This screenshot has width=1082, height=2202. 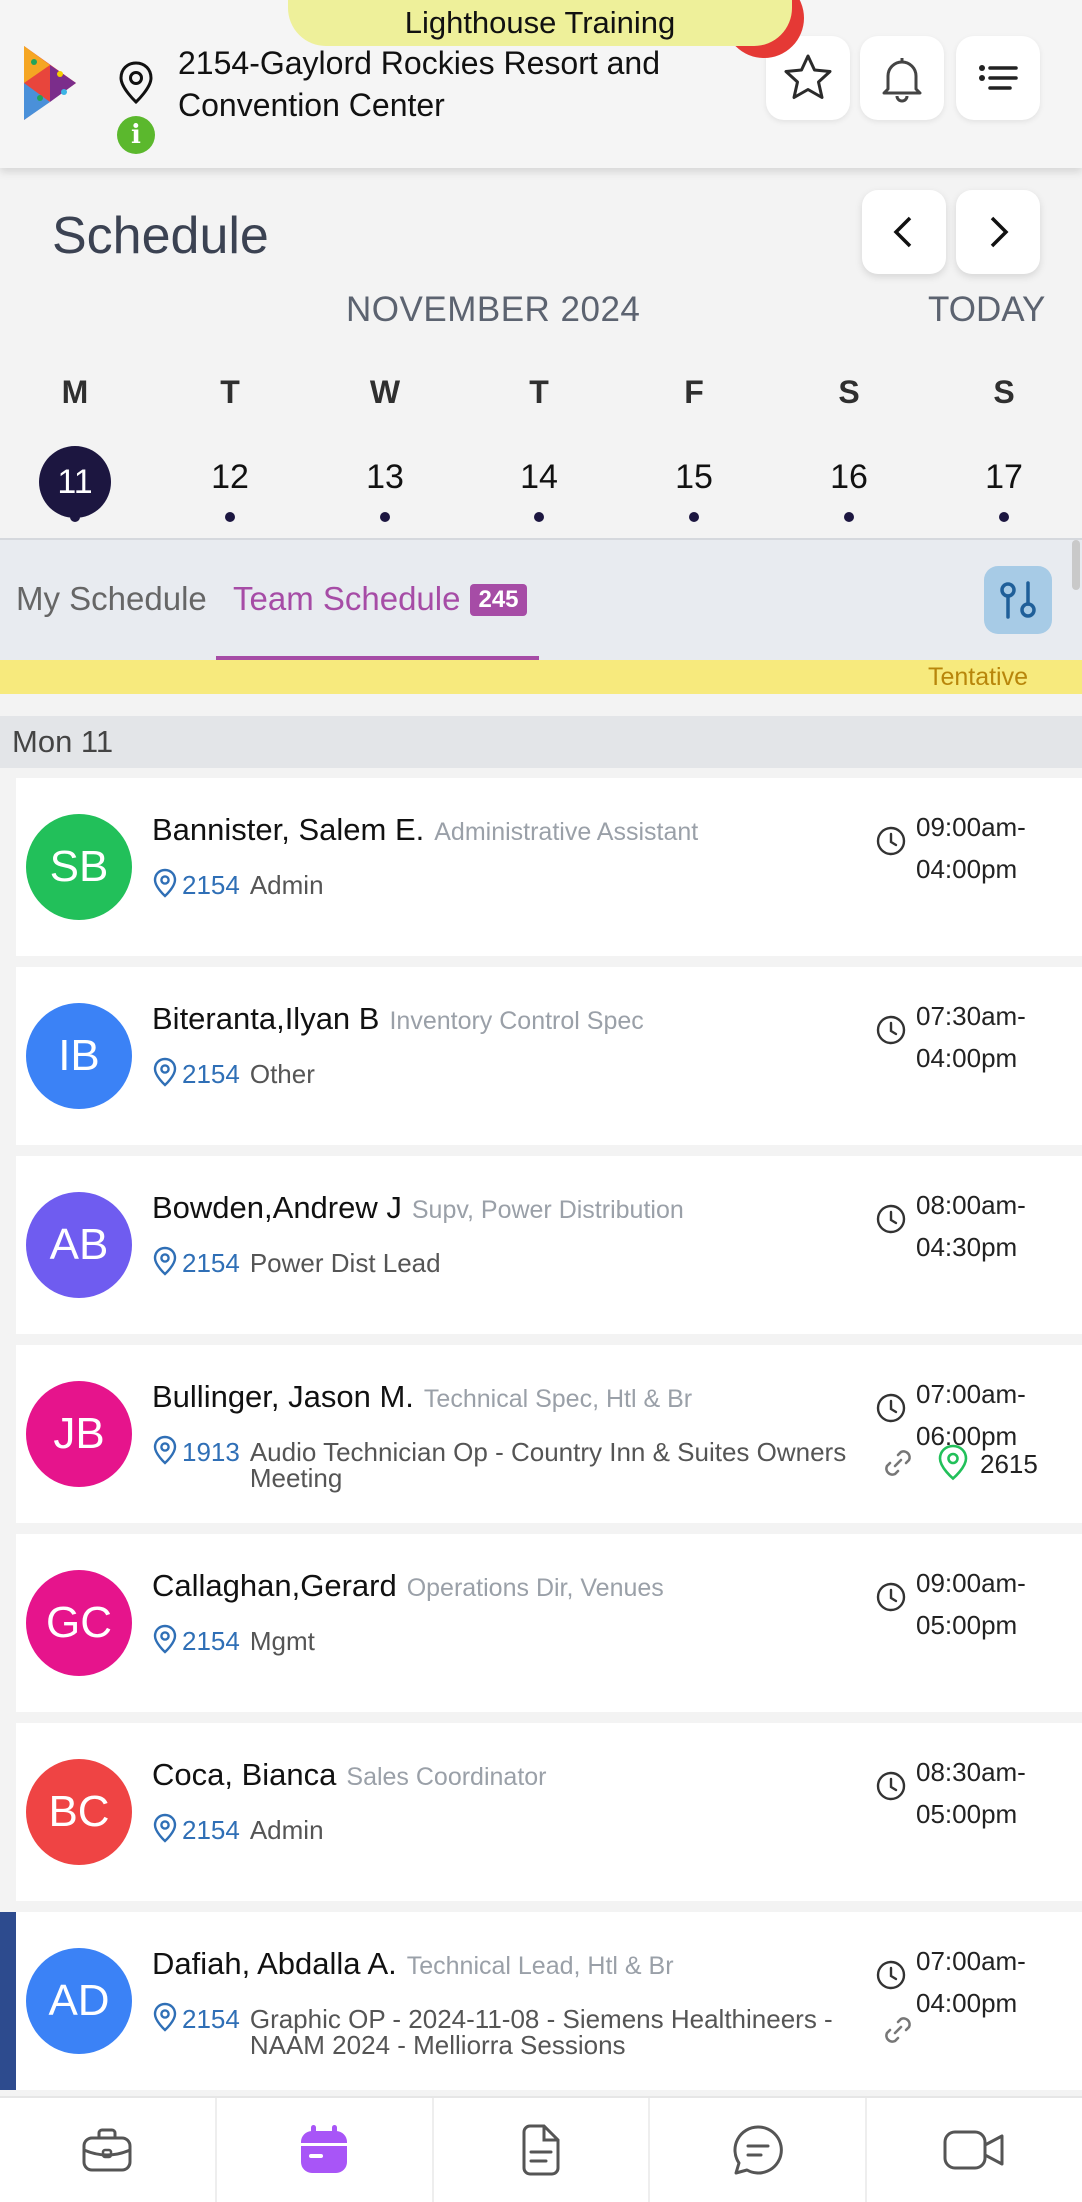 I want to click on shift-location: 2154 Other, so click(x=233, y=1073).